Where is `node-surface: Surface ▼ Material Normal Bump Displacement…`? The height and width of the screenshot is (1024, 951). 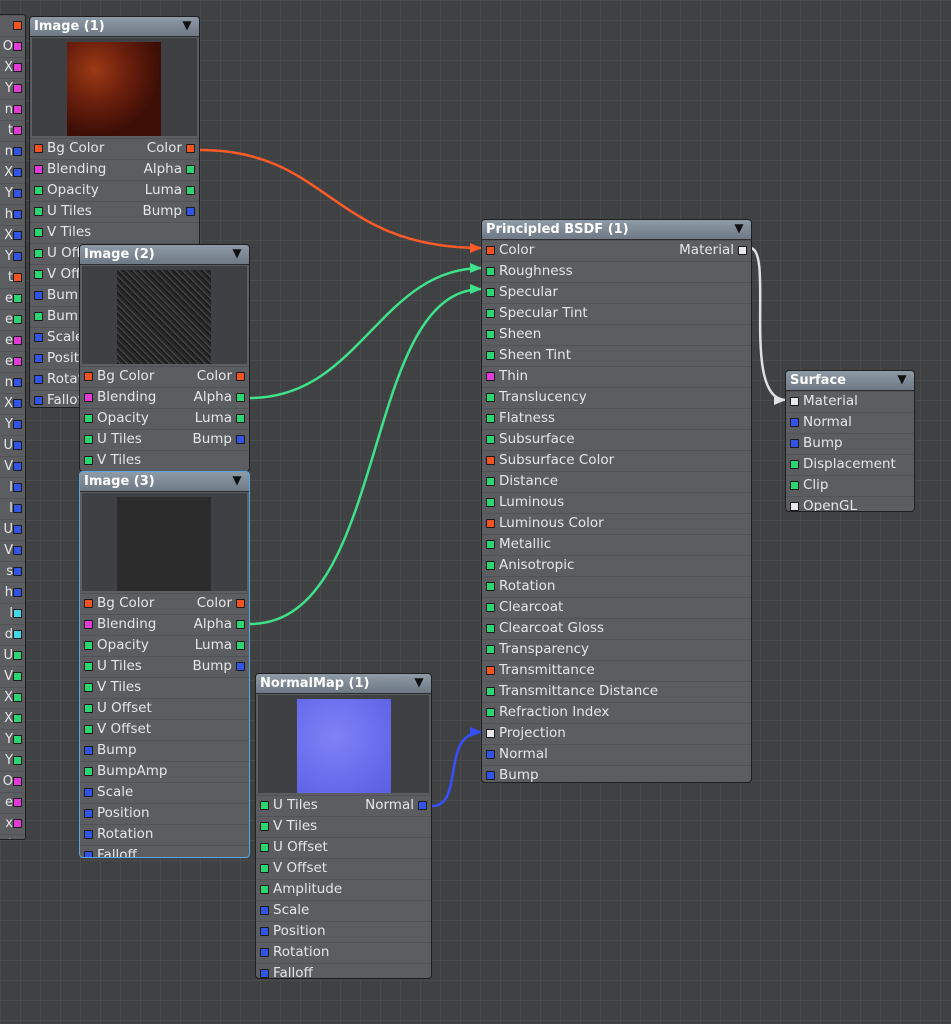 node-surface: Surface ▼ Material Normal Bump Displacement… is located at coordinates (850, 441).